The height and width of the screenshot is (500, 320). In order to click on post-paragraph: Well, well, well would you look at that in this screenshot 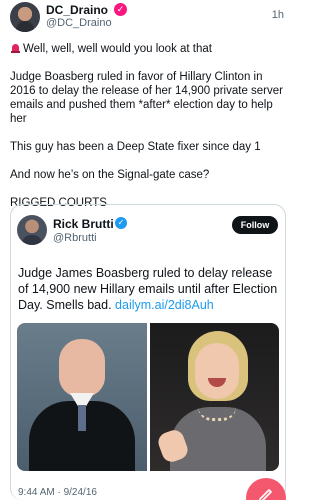, I will do `click(148, 49)`.